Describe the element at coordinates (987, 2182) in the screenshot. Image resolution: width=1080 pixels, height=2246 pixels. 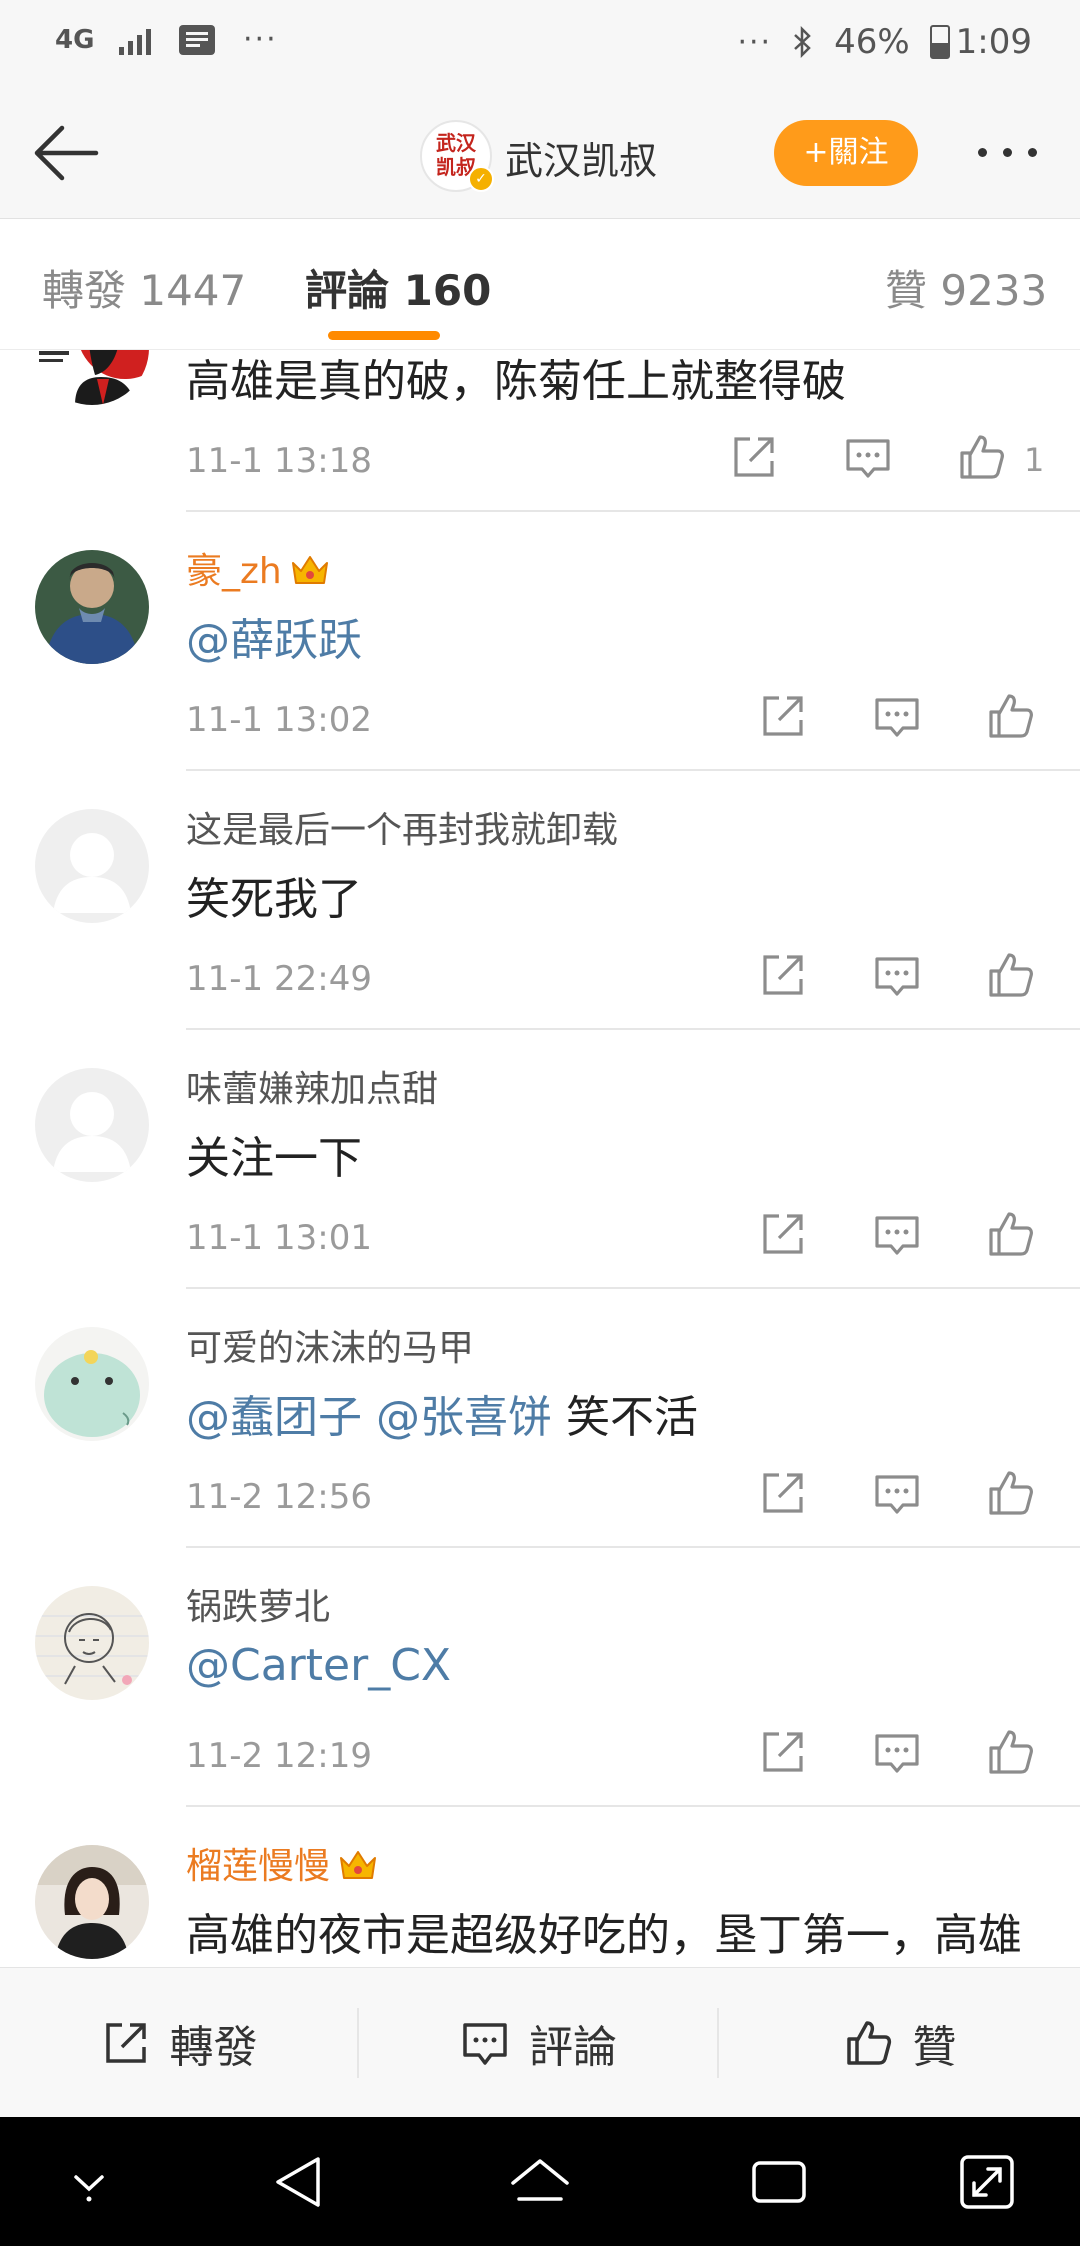
I see `screen-rotate-icon` at that location.